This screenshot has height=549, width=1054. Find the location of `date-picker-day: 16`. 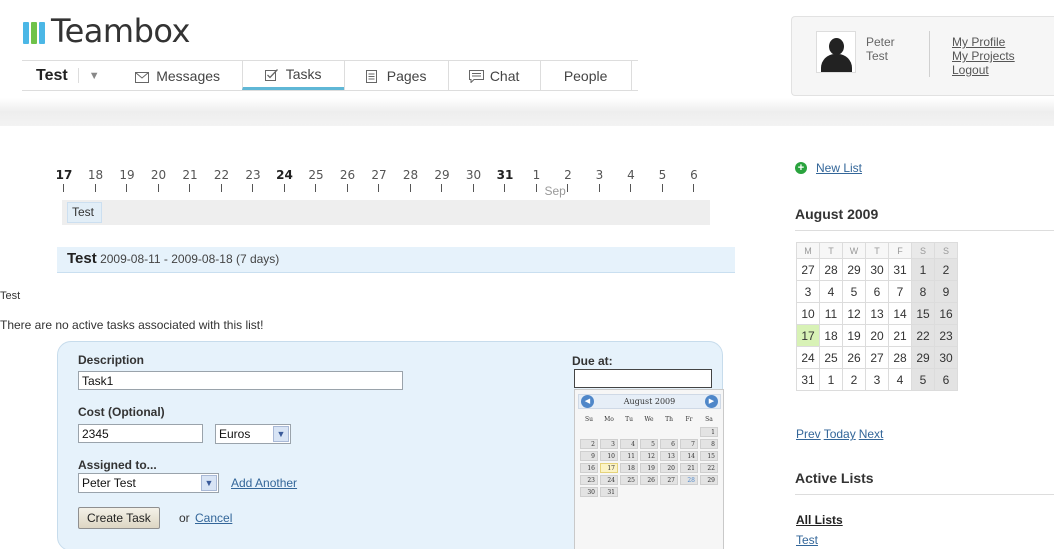

date-picker-day: 16 is located at coordinates (589, 468).